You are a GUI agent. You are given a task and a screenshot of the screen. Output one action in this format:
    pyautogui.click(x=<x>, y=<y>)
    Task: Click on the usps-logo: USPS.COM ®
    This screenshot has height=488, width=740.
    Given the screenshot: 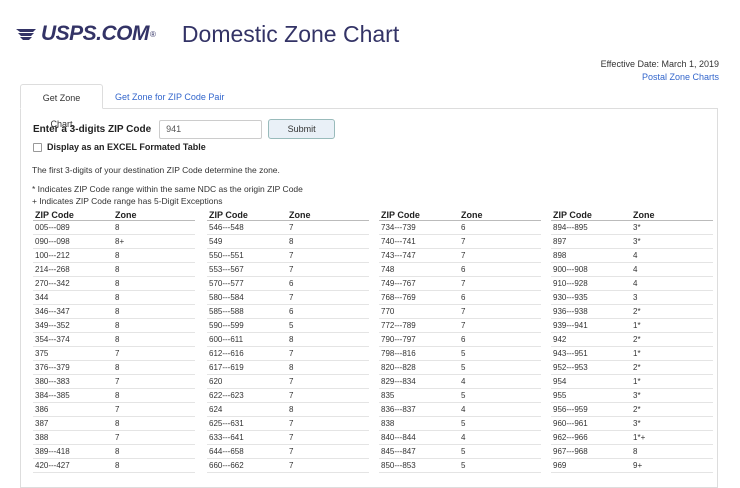 What is the action you would take?
    pyautogui.click(x=85, y=34)
    